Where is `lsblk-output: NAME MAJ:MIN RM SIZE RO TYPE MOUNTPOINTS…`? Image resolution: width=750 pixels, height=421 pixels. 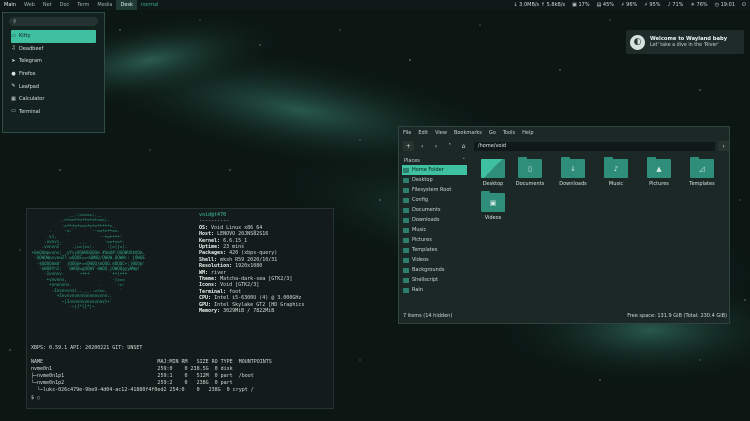
lsblk-output: NAME MAJ:MIN RM SIZE RO TYPE MOUNTPOINTS… is located at coordinates (181, 376).